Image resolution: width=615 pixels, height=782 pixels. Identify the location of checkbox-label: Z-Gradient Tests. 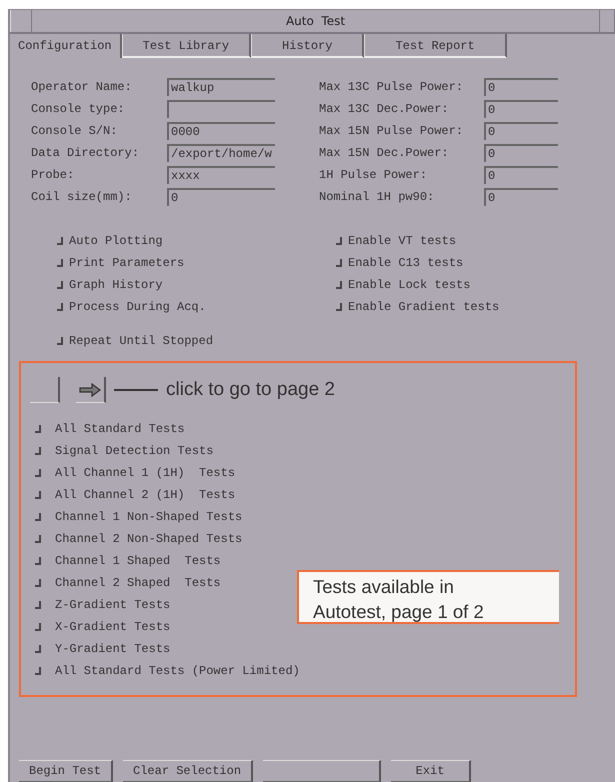
(112, 605).